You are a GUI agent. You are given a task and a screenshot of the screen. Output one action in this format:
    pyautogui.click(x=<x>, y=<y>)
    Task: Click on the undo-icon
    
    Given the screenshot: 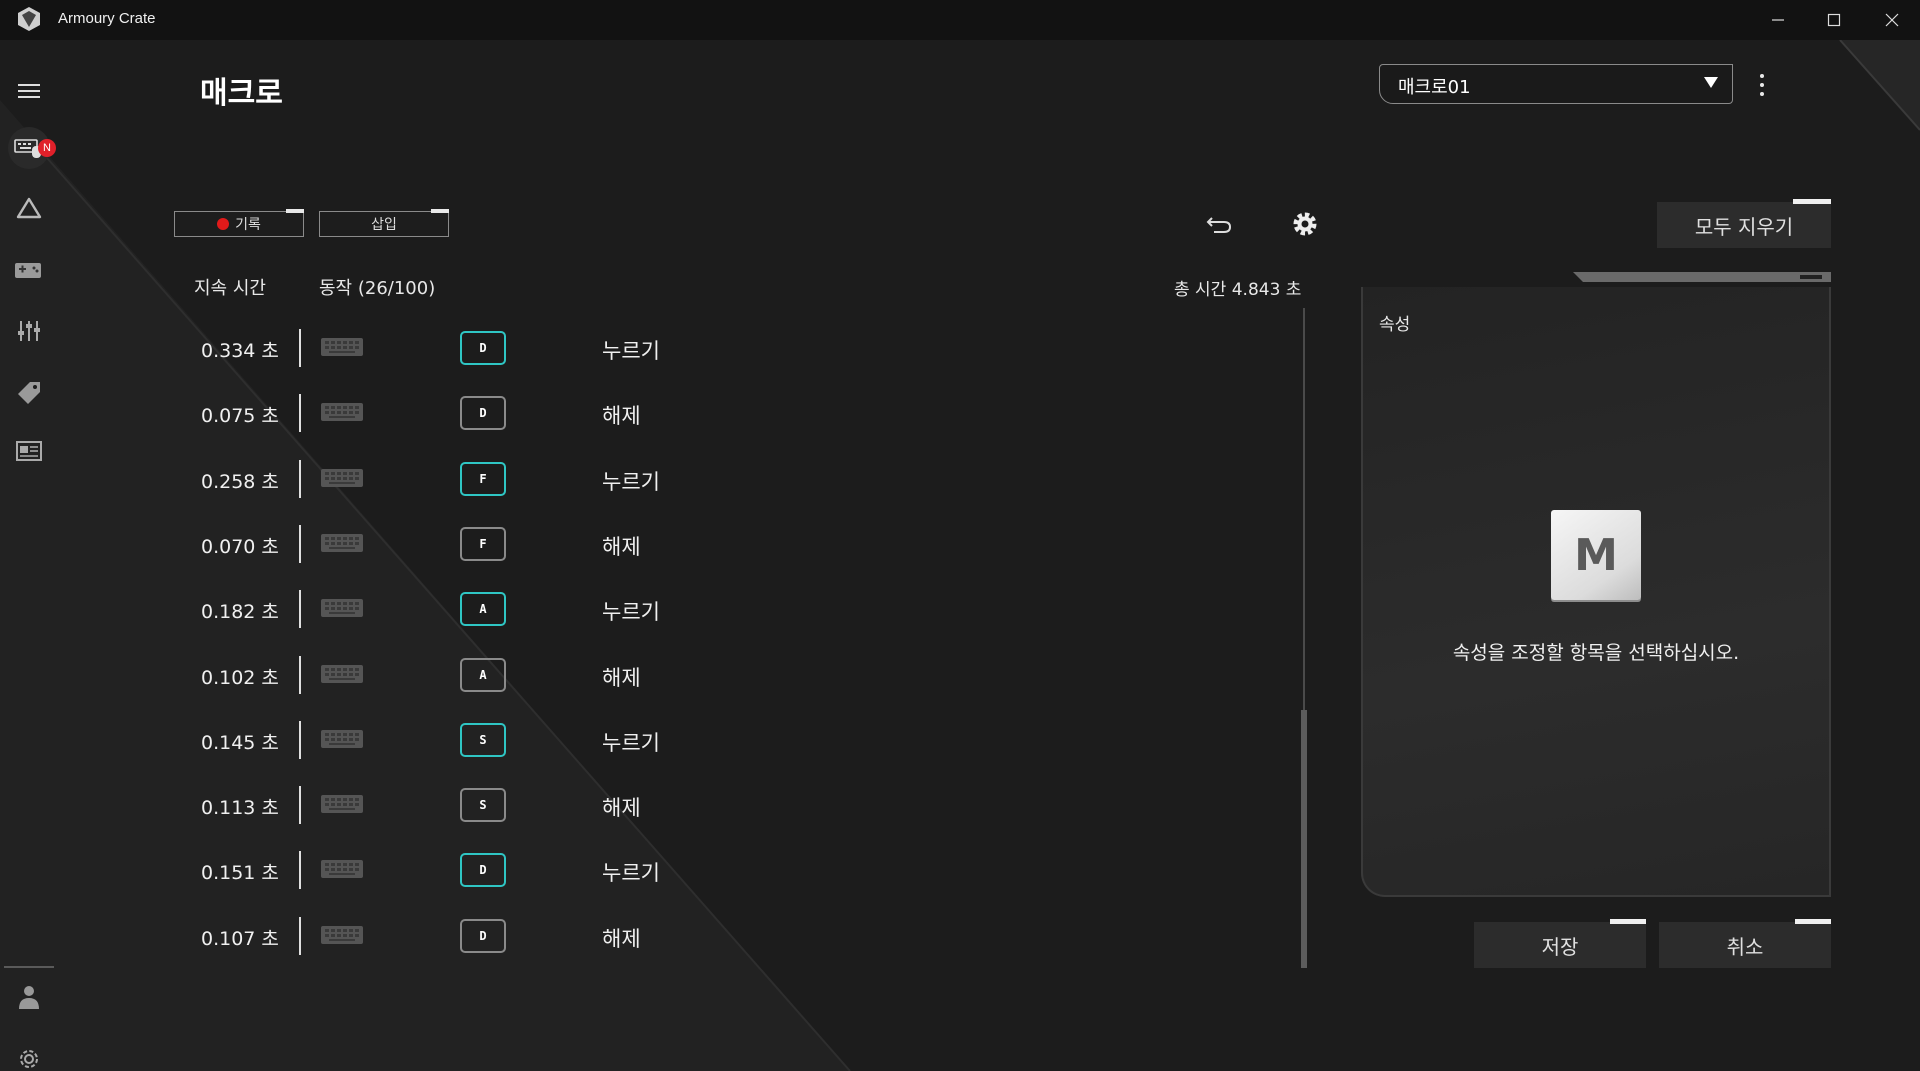 What is the action you would take?
    pyautogui.click(x=1219, y=225)
    